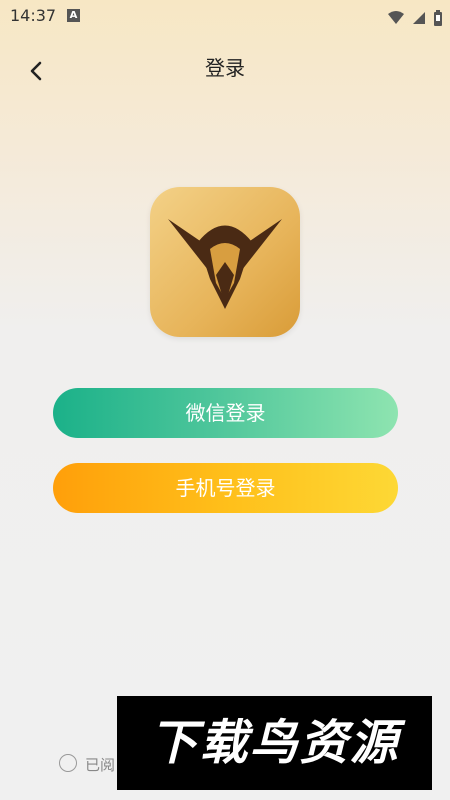 The height and width of the screenshot is (800, 450). I want to click on watermark-text: 下载鸟资源, so click(274, 743).